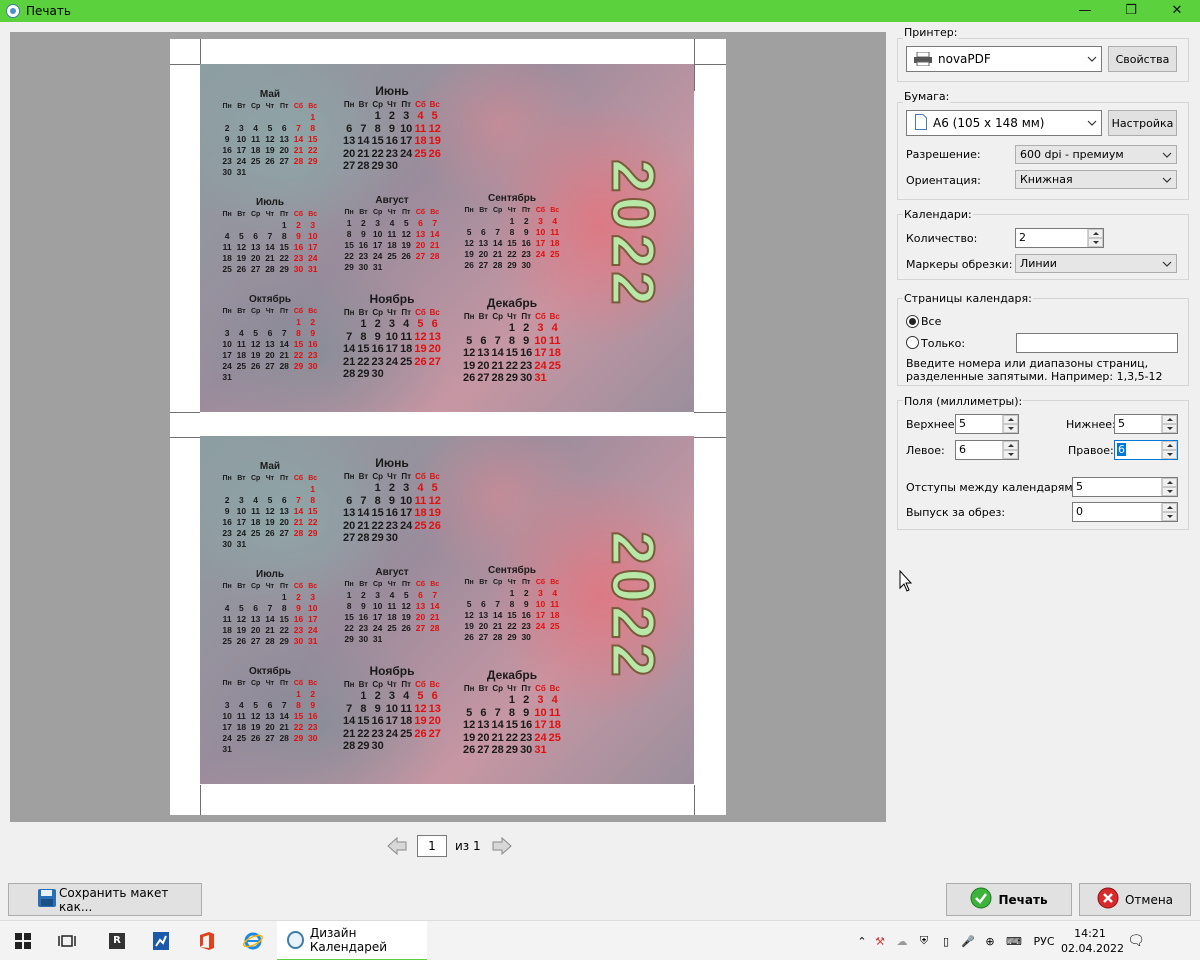  Describe the element at coordinates (1004, 59) in the screenshot. I see `printer-select: novaPDF` at that location.